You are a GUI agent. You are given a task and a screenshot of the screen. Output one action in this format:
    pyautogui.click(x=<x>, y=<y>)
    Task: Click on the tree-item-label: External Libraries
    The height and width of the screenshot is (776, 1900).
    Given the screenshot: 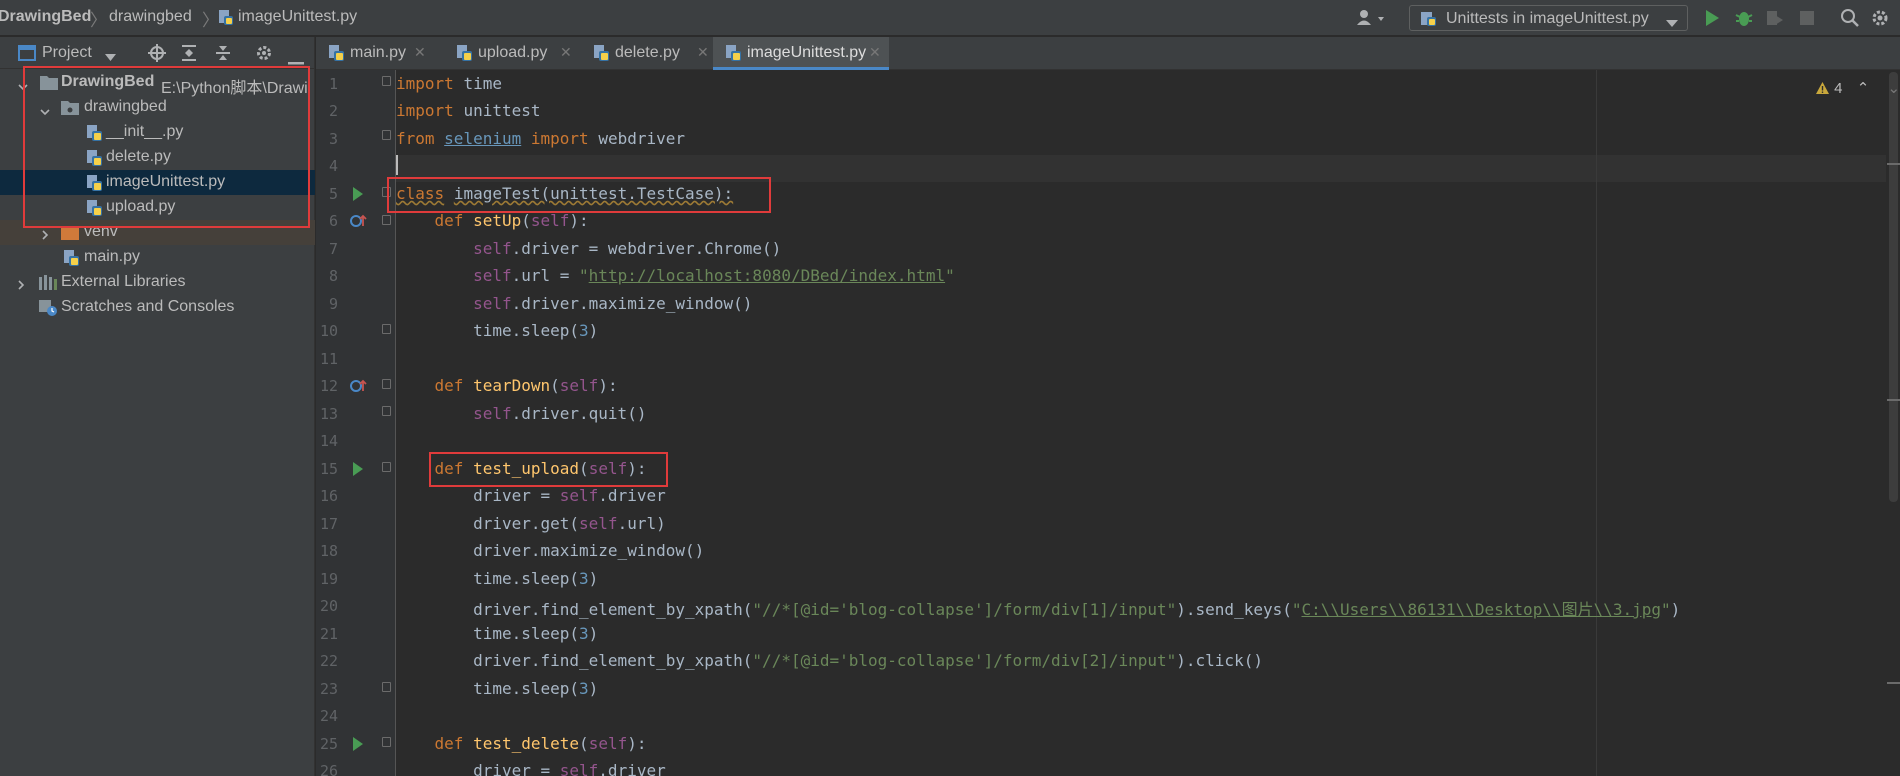 What is the action you would take?
    pyautogui.click(x=123, y=281)
    